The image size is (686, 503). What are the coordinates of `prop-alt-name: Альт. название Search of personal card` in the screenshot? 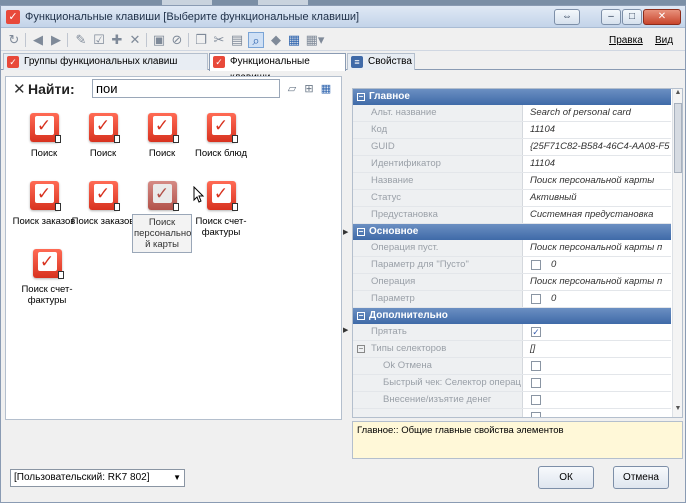 It's located at (512, 113).